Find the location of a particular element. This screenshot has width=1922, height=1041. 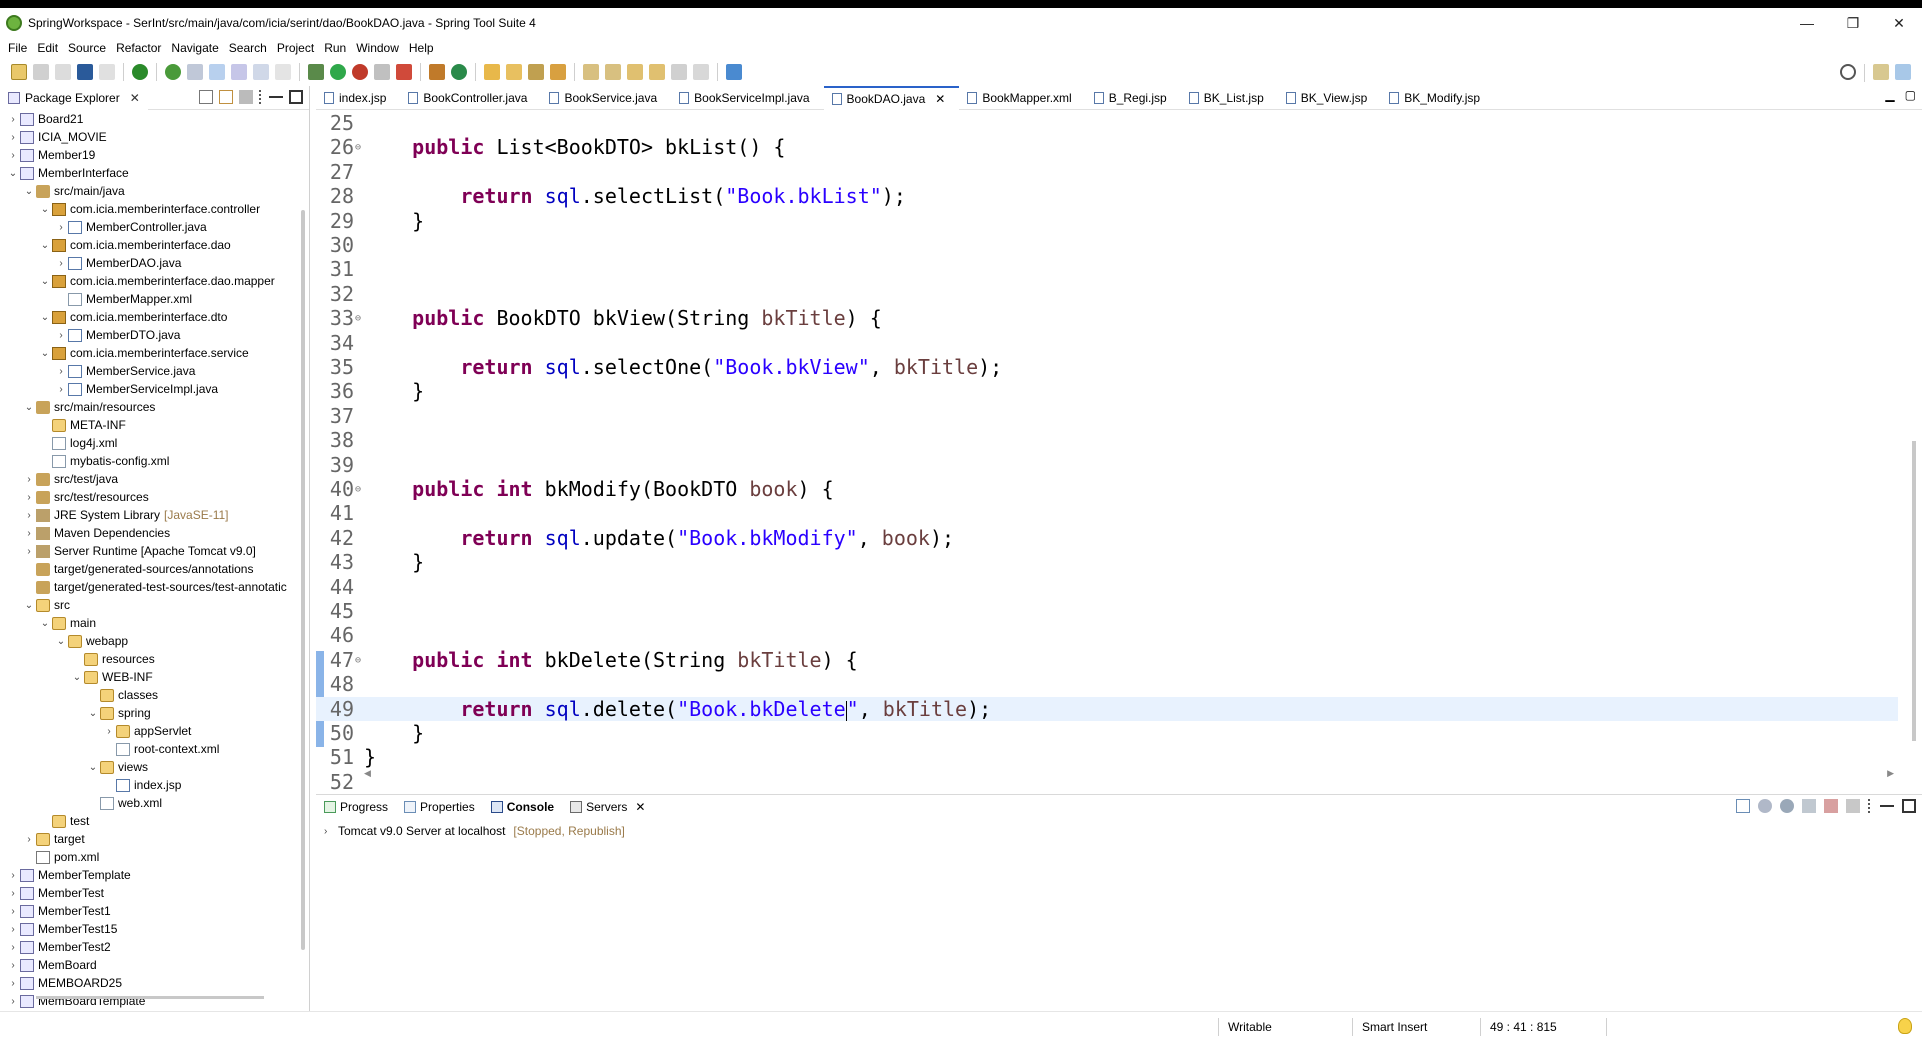

close-icon: ✕ is located at coordinates (640, 807).